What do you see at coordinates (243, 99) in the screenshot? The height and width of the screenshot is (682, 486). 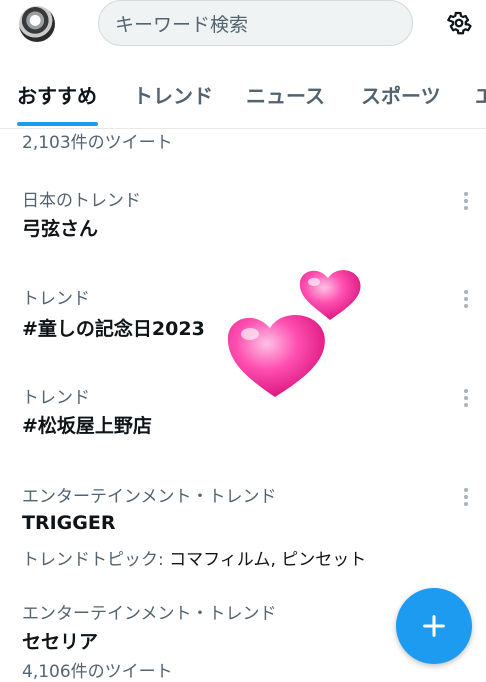 I see `tab-bar: おすすめ トレンド ニュース スポーツ エ` at bounding box center [243, 99].